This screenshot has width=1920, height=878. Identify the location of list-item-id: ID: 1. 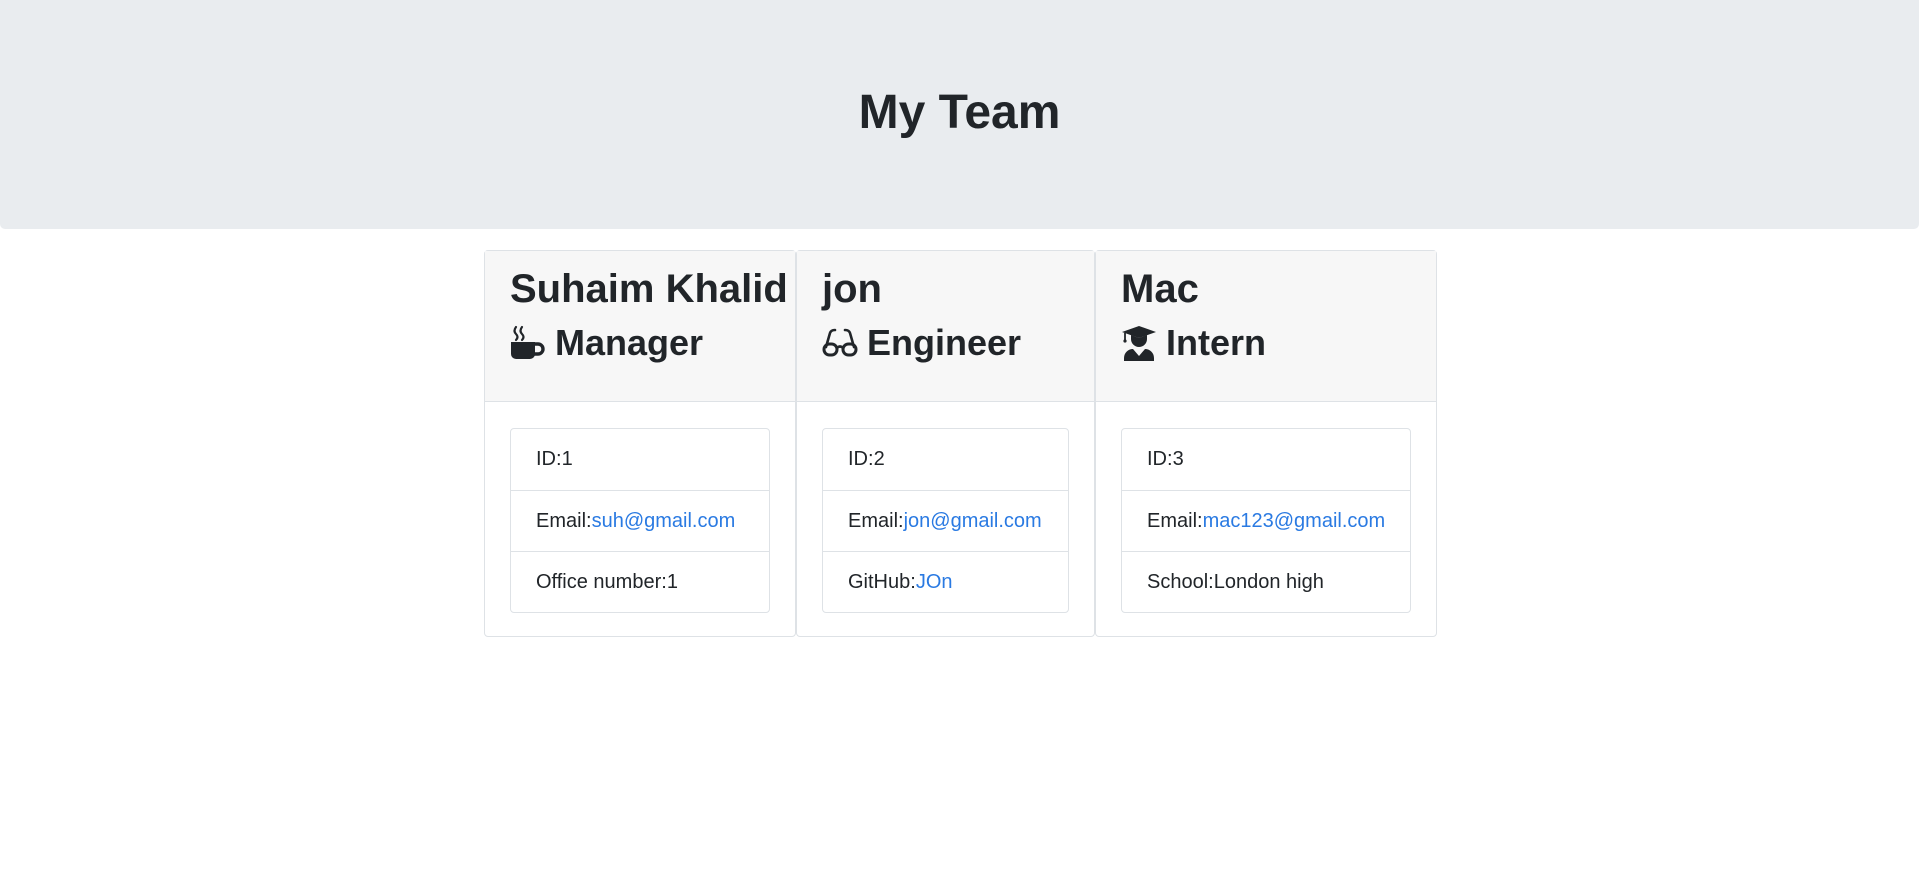
(640, 459).